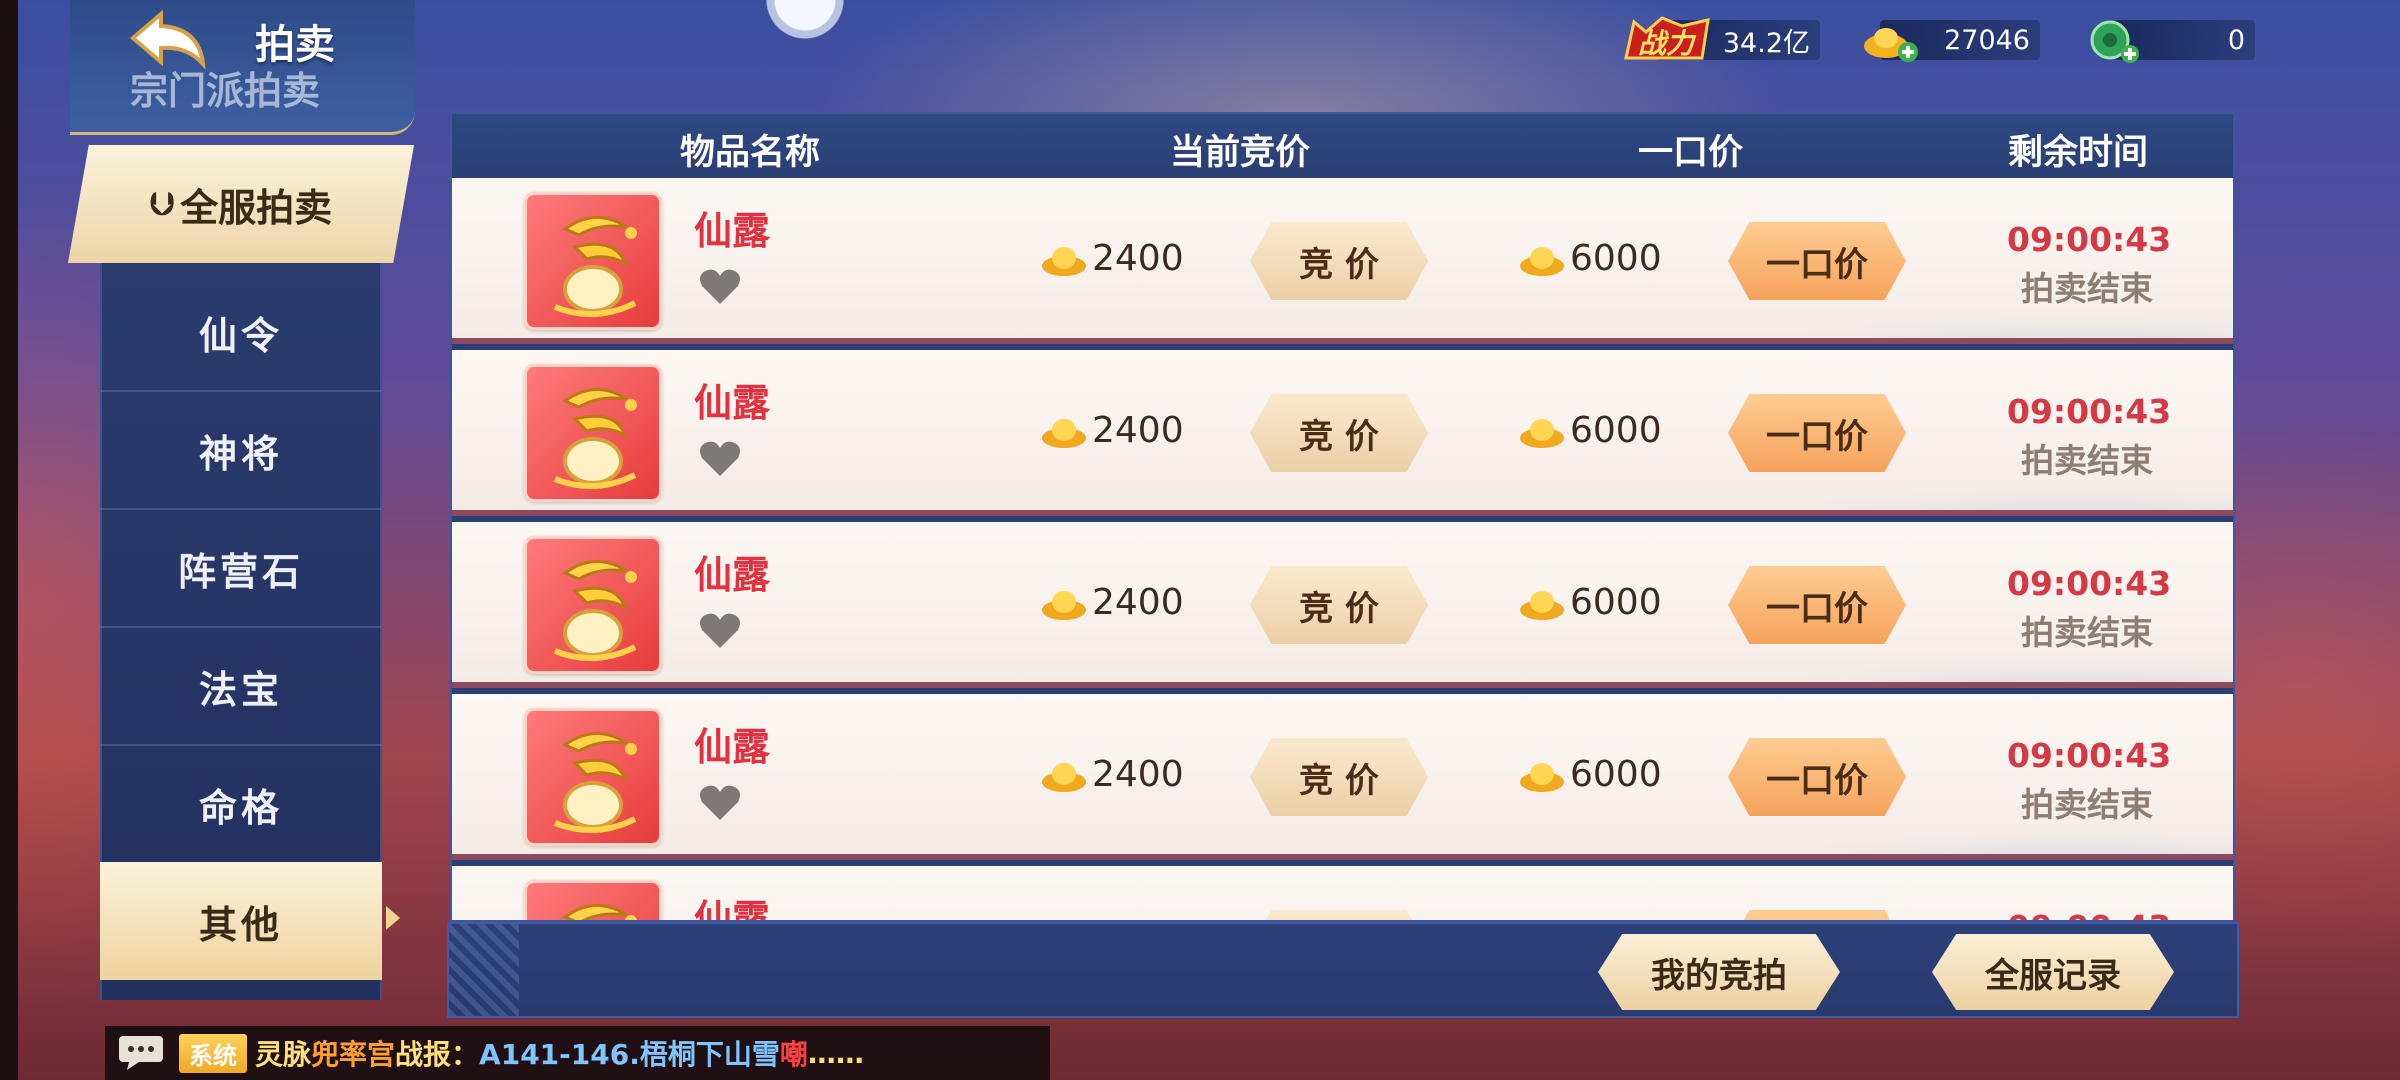  I want to click on sidebar-item-shenjiang: 神将, so click(241, 451).